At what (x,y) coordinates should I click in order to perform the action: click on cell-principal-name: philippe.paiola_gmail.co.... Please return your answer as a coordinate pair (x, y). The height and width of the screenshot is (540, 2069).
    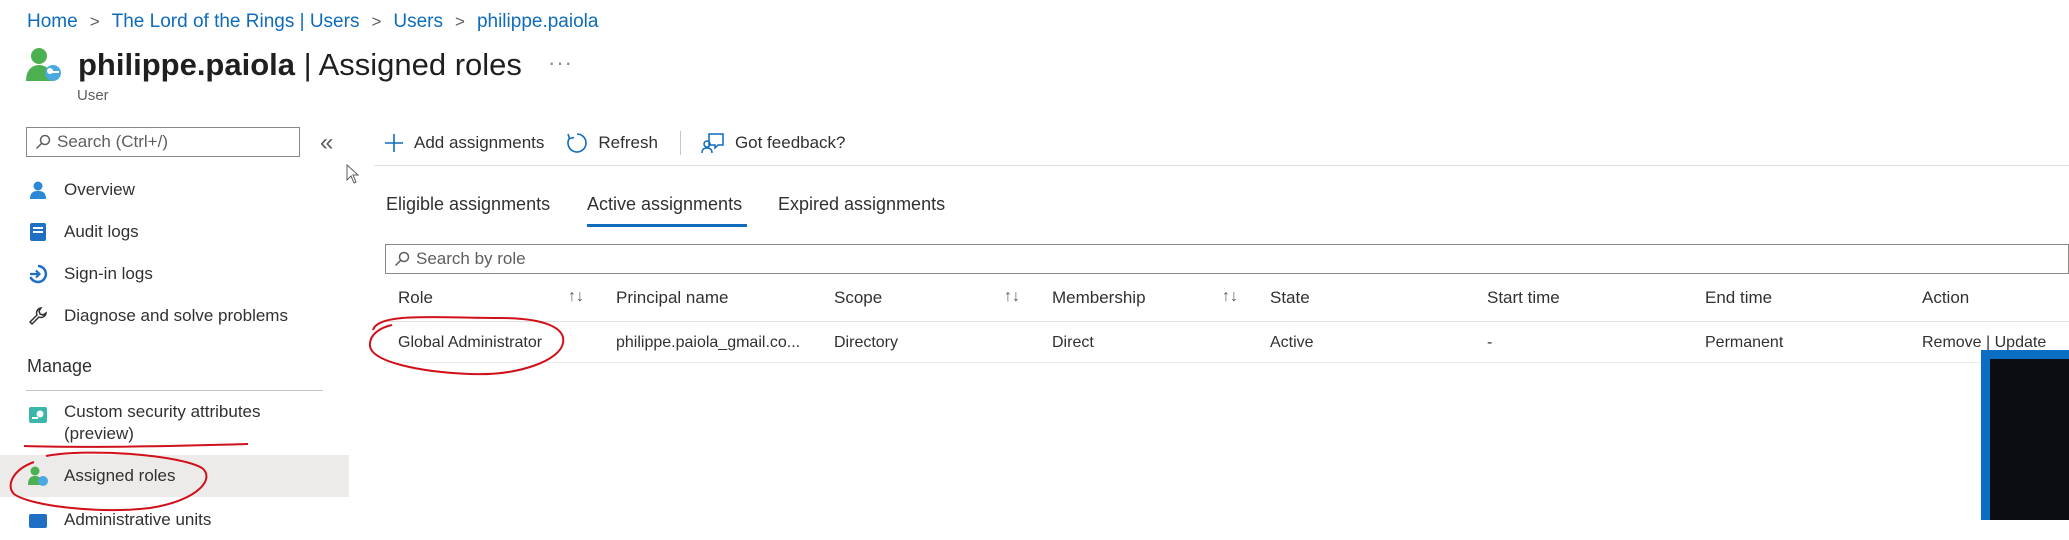
    Looking at the image, I should click on (708, 342).